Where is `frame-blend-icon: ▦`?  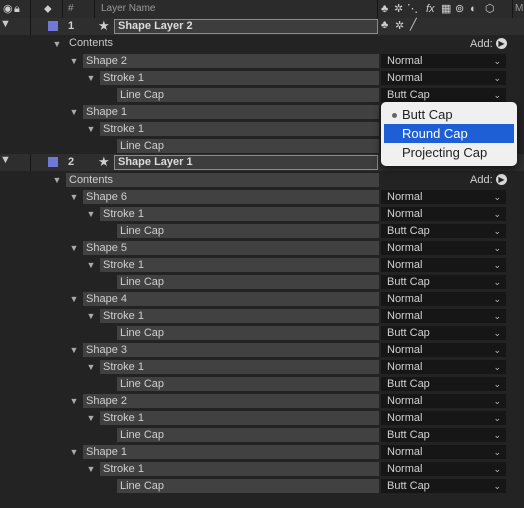 frame-blend-icon: ▦ is located at coordinates (446, 9).